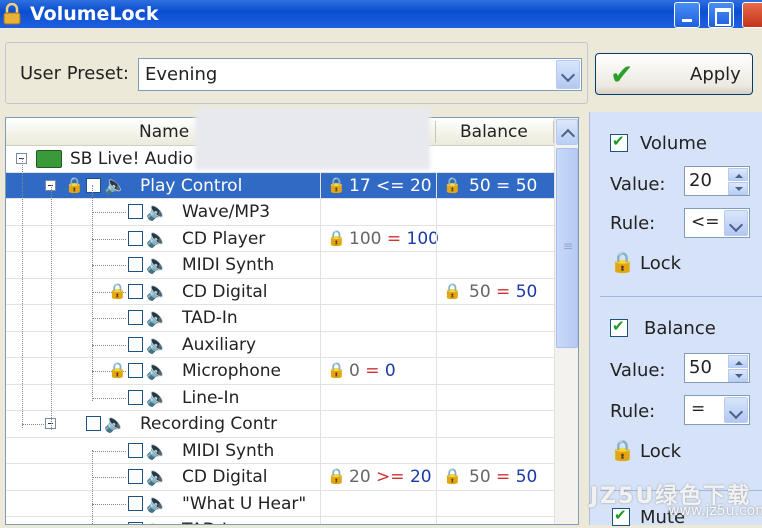  What do you see at coordinates (619, 327) in the screenshot?
I see `balance-checkbox` at bounding box center [619, 327].